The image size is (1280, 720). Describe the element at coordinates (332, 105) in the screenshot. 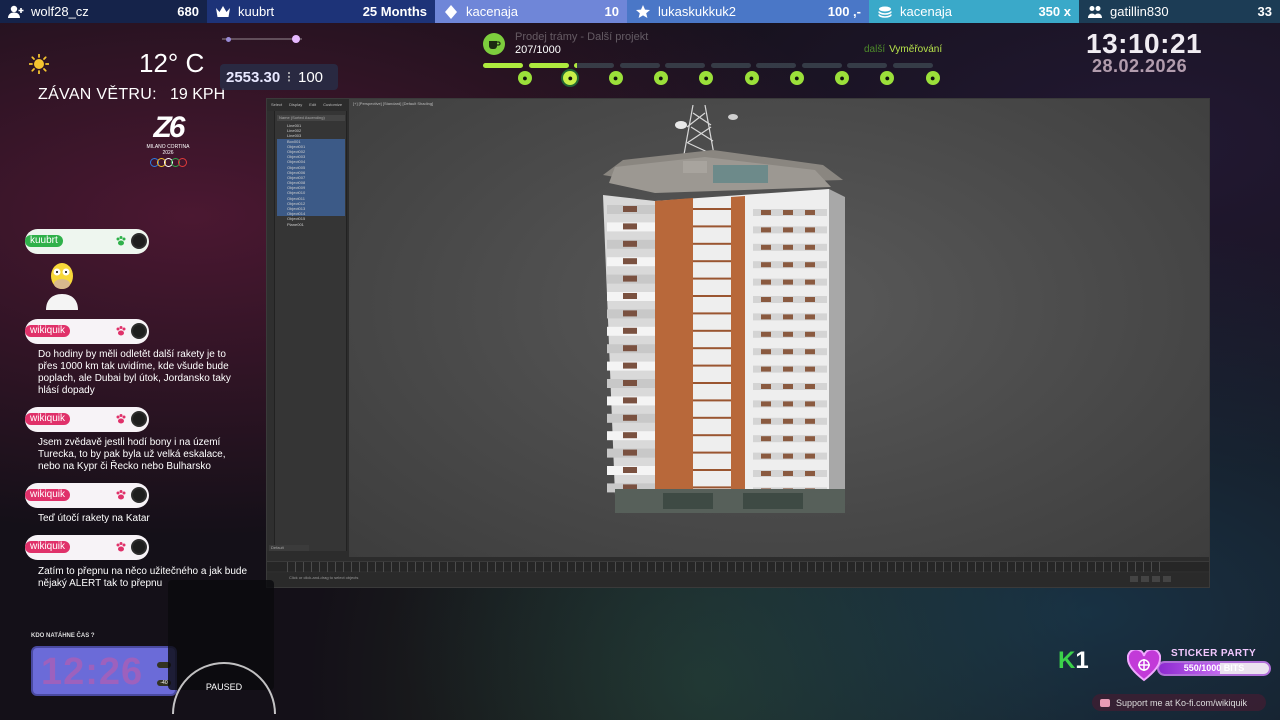

I see `menu-item: Customize` at that location.